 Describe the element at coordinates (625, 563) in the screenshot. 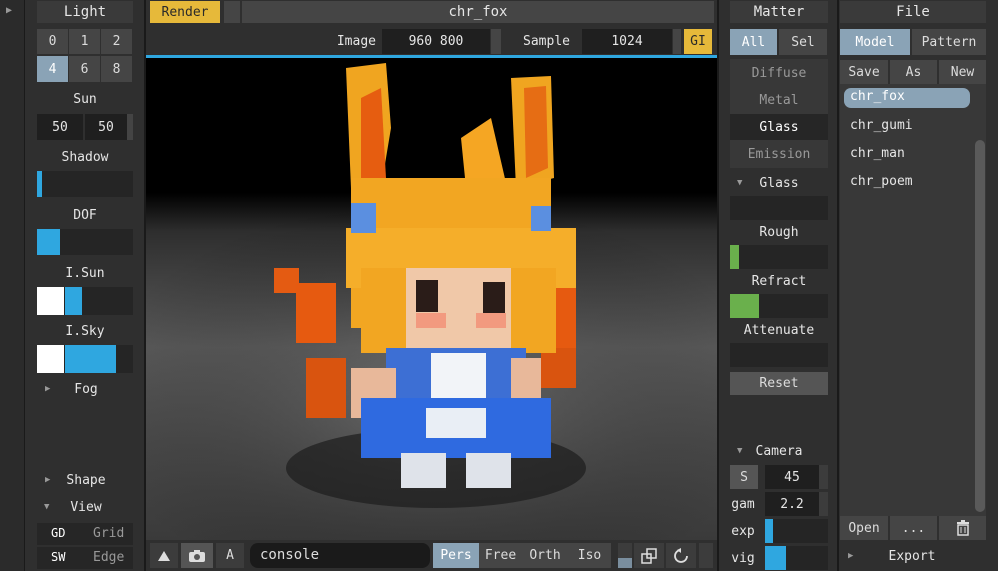

I see `zoom-slider-fill` at that location.